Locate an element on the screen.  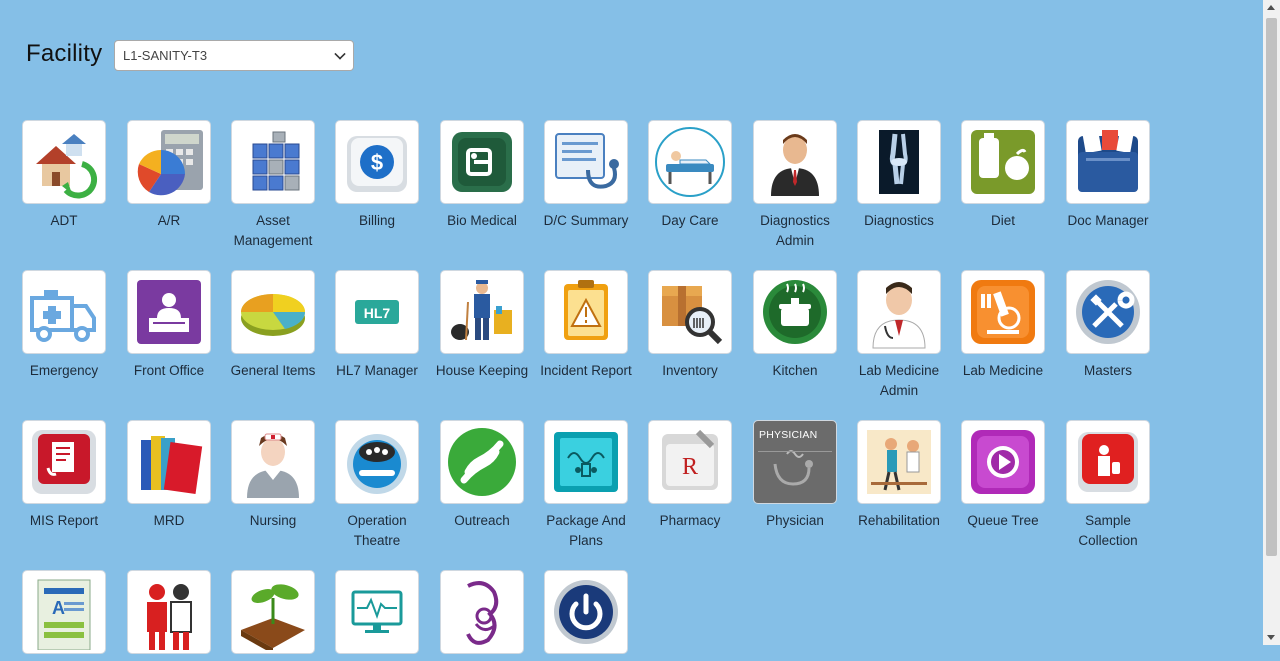
module-tile-operation-theatre: Operation Theatre is located at coordinates (377, 485).